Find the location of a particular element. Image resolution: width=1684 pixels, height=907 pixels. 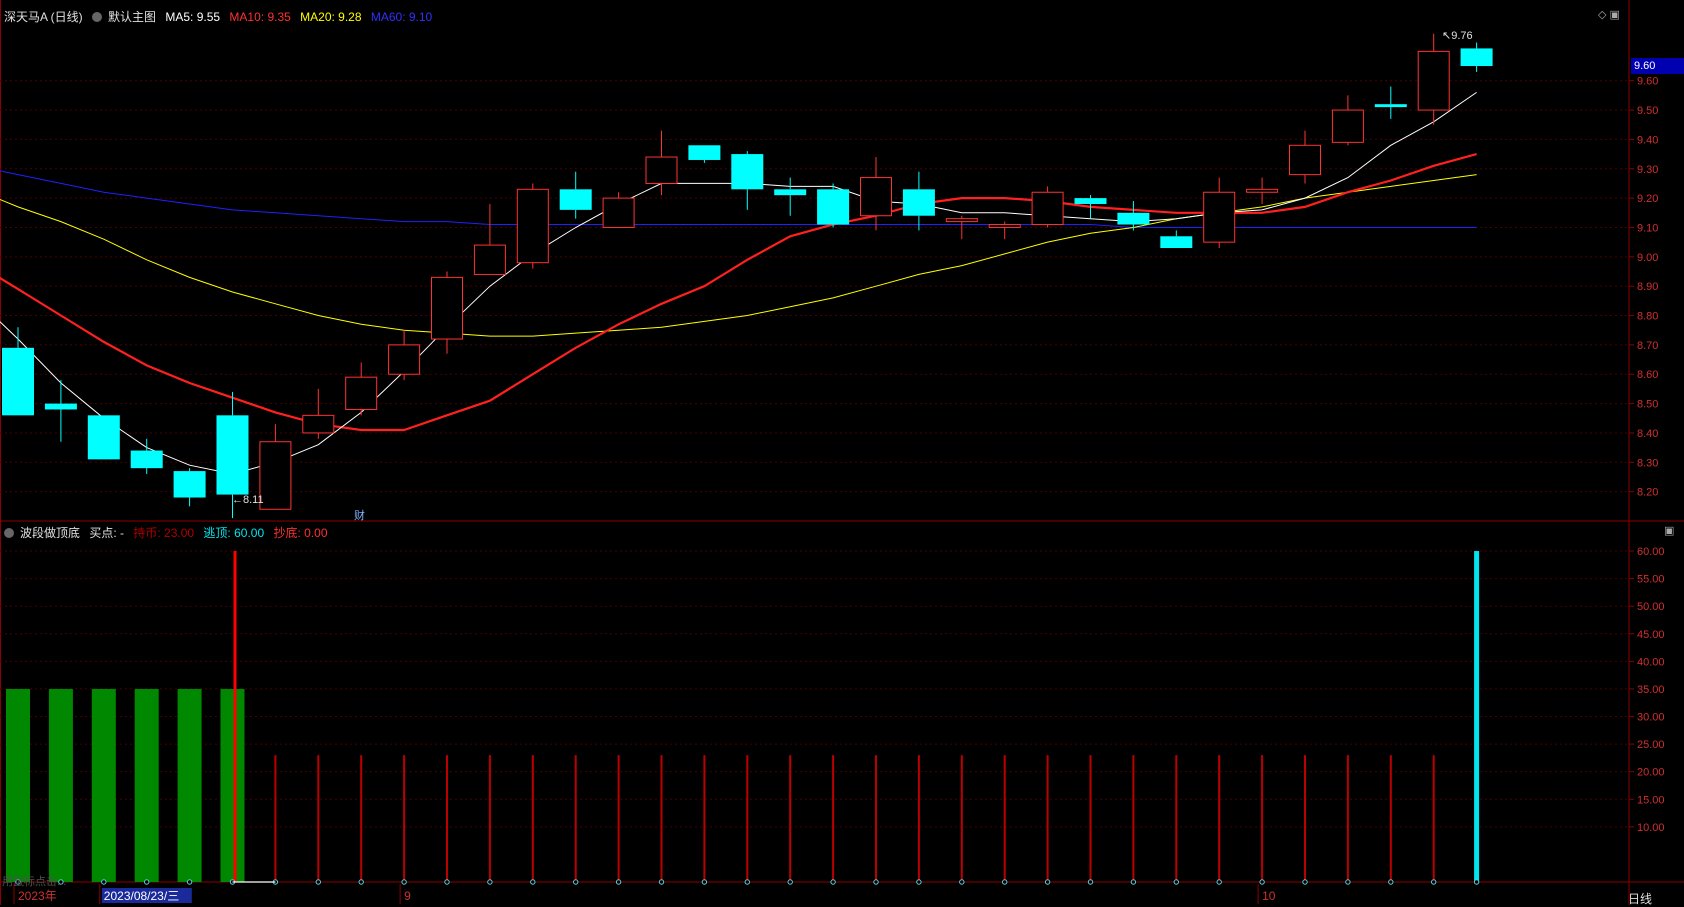

template-label: 默认主图 is located at coordinates (132, 17).